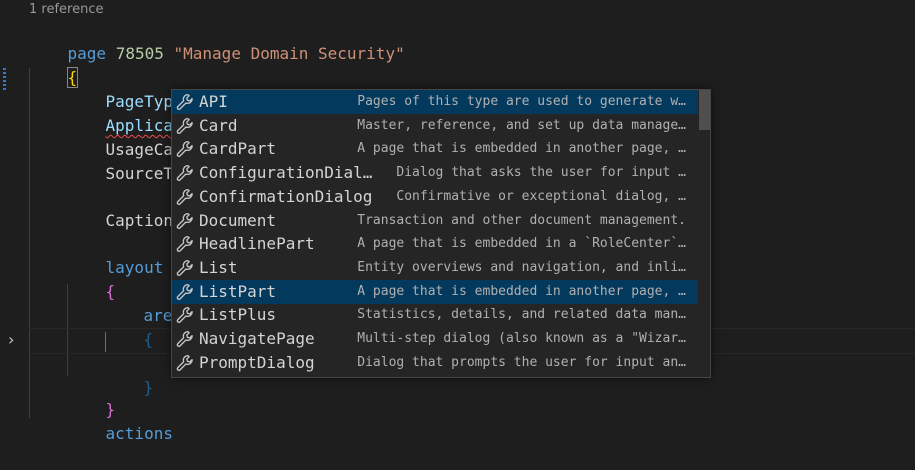 The height and width of the screenshot is (470, 915). What do you see at coordinates (238, 291) in the screenshot?
I see `suggest-item-label: ListPart` at bounding box center [238, 291].